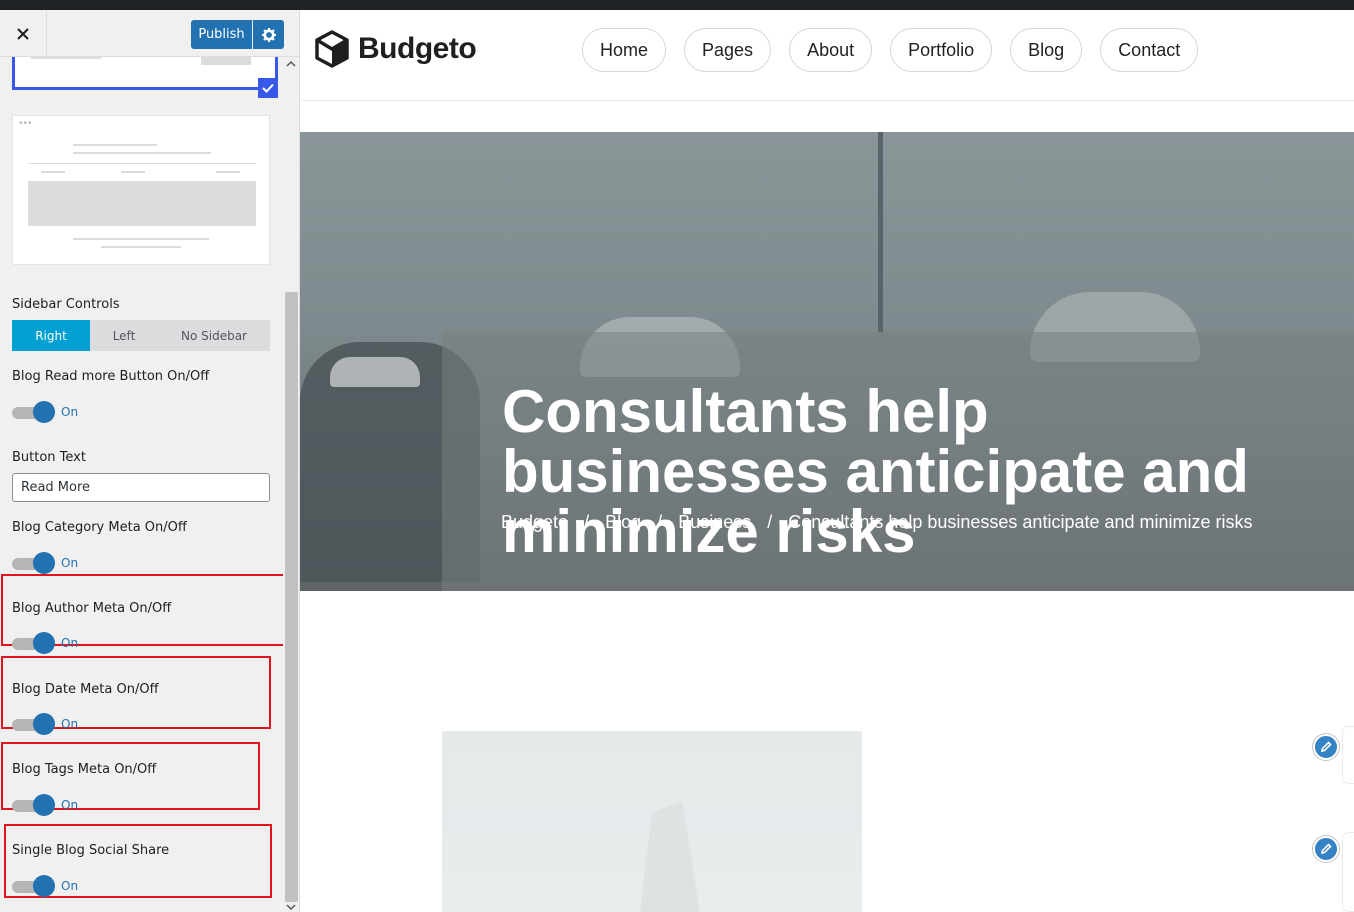 The image size is (1354, 912). I want to click on checkmark-icon, so click(268, 88).